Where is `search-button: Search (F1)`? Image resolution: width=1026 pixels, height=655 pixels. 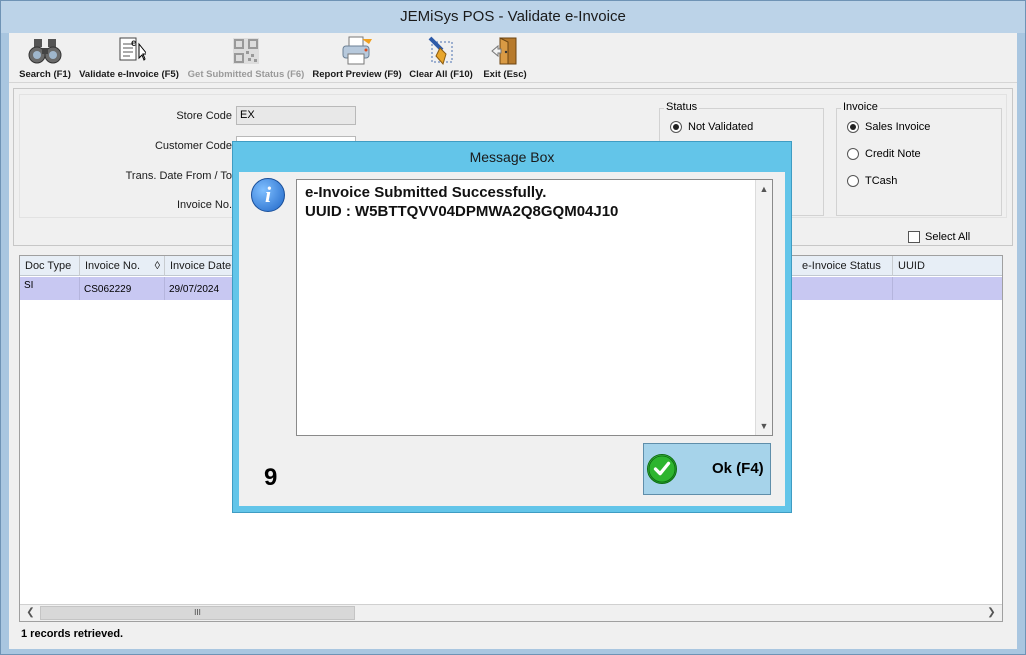
search-button: Search (F1) is located at coordinates (45, 58).